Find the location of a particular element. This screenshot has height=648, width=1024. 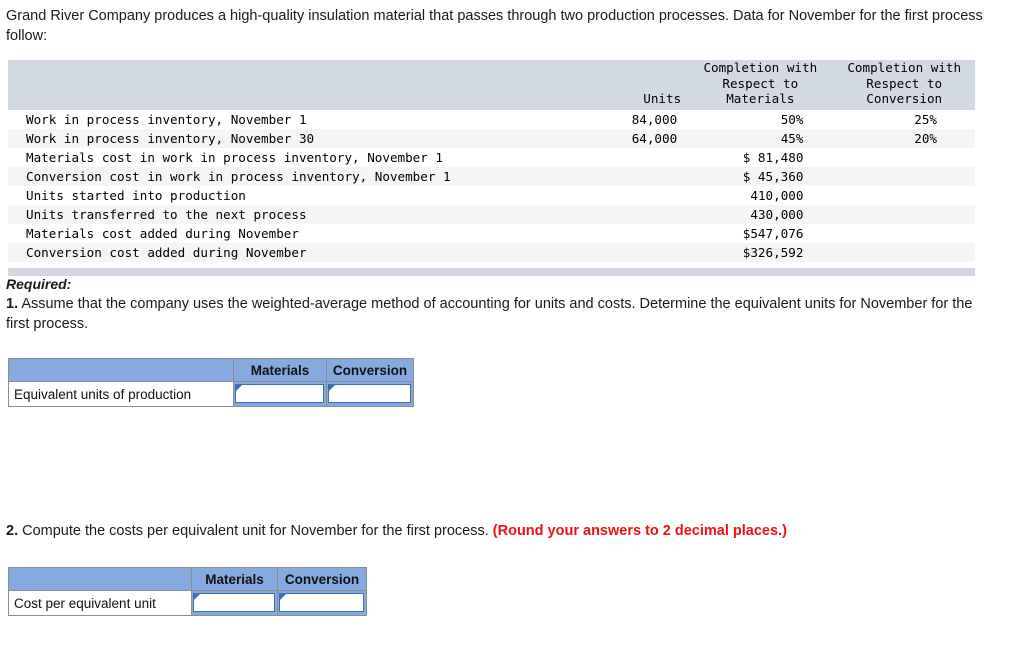

answer-table-1-head: Materials Conversion is located at coordinates (211, 370).